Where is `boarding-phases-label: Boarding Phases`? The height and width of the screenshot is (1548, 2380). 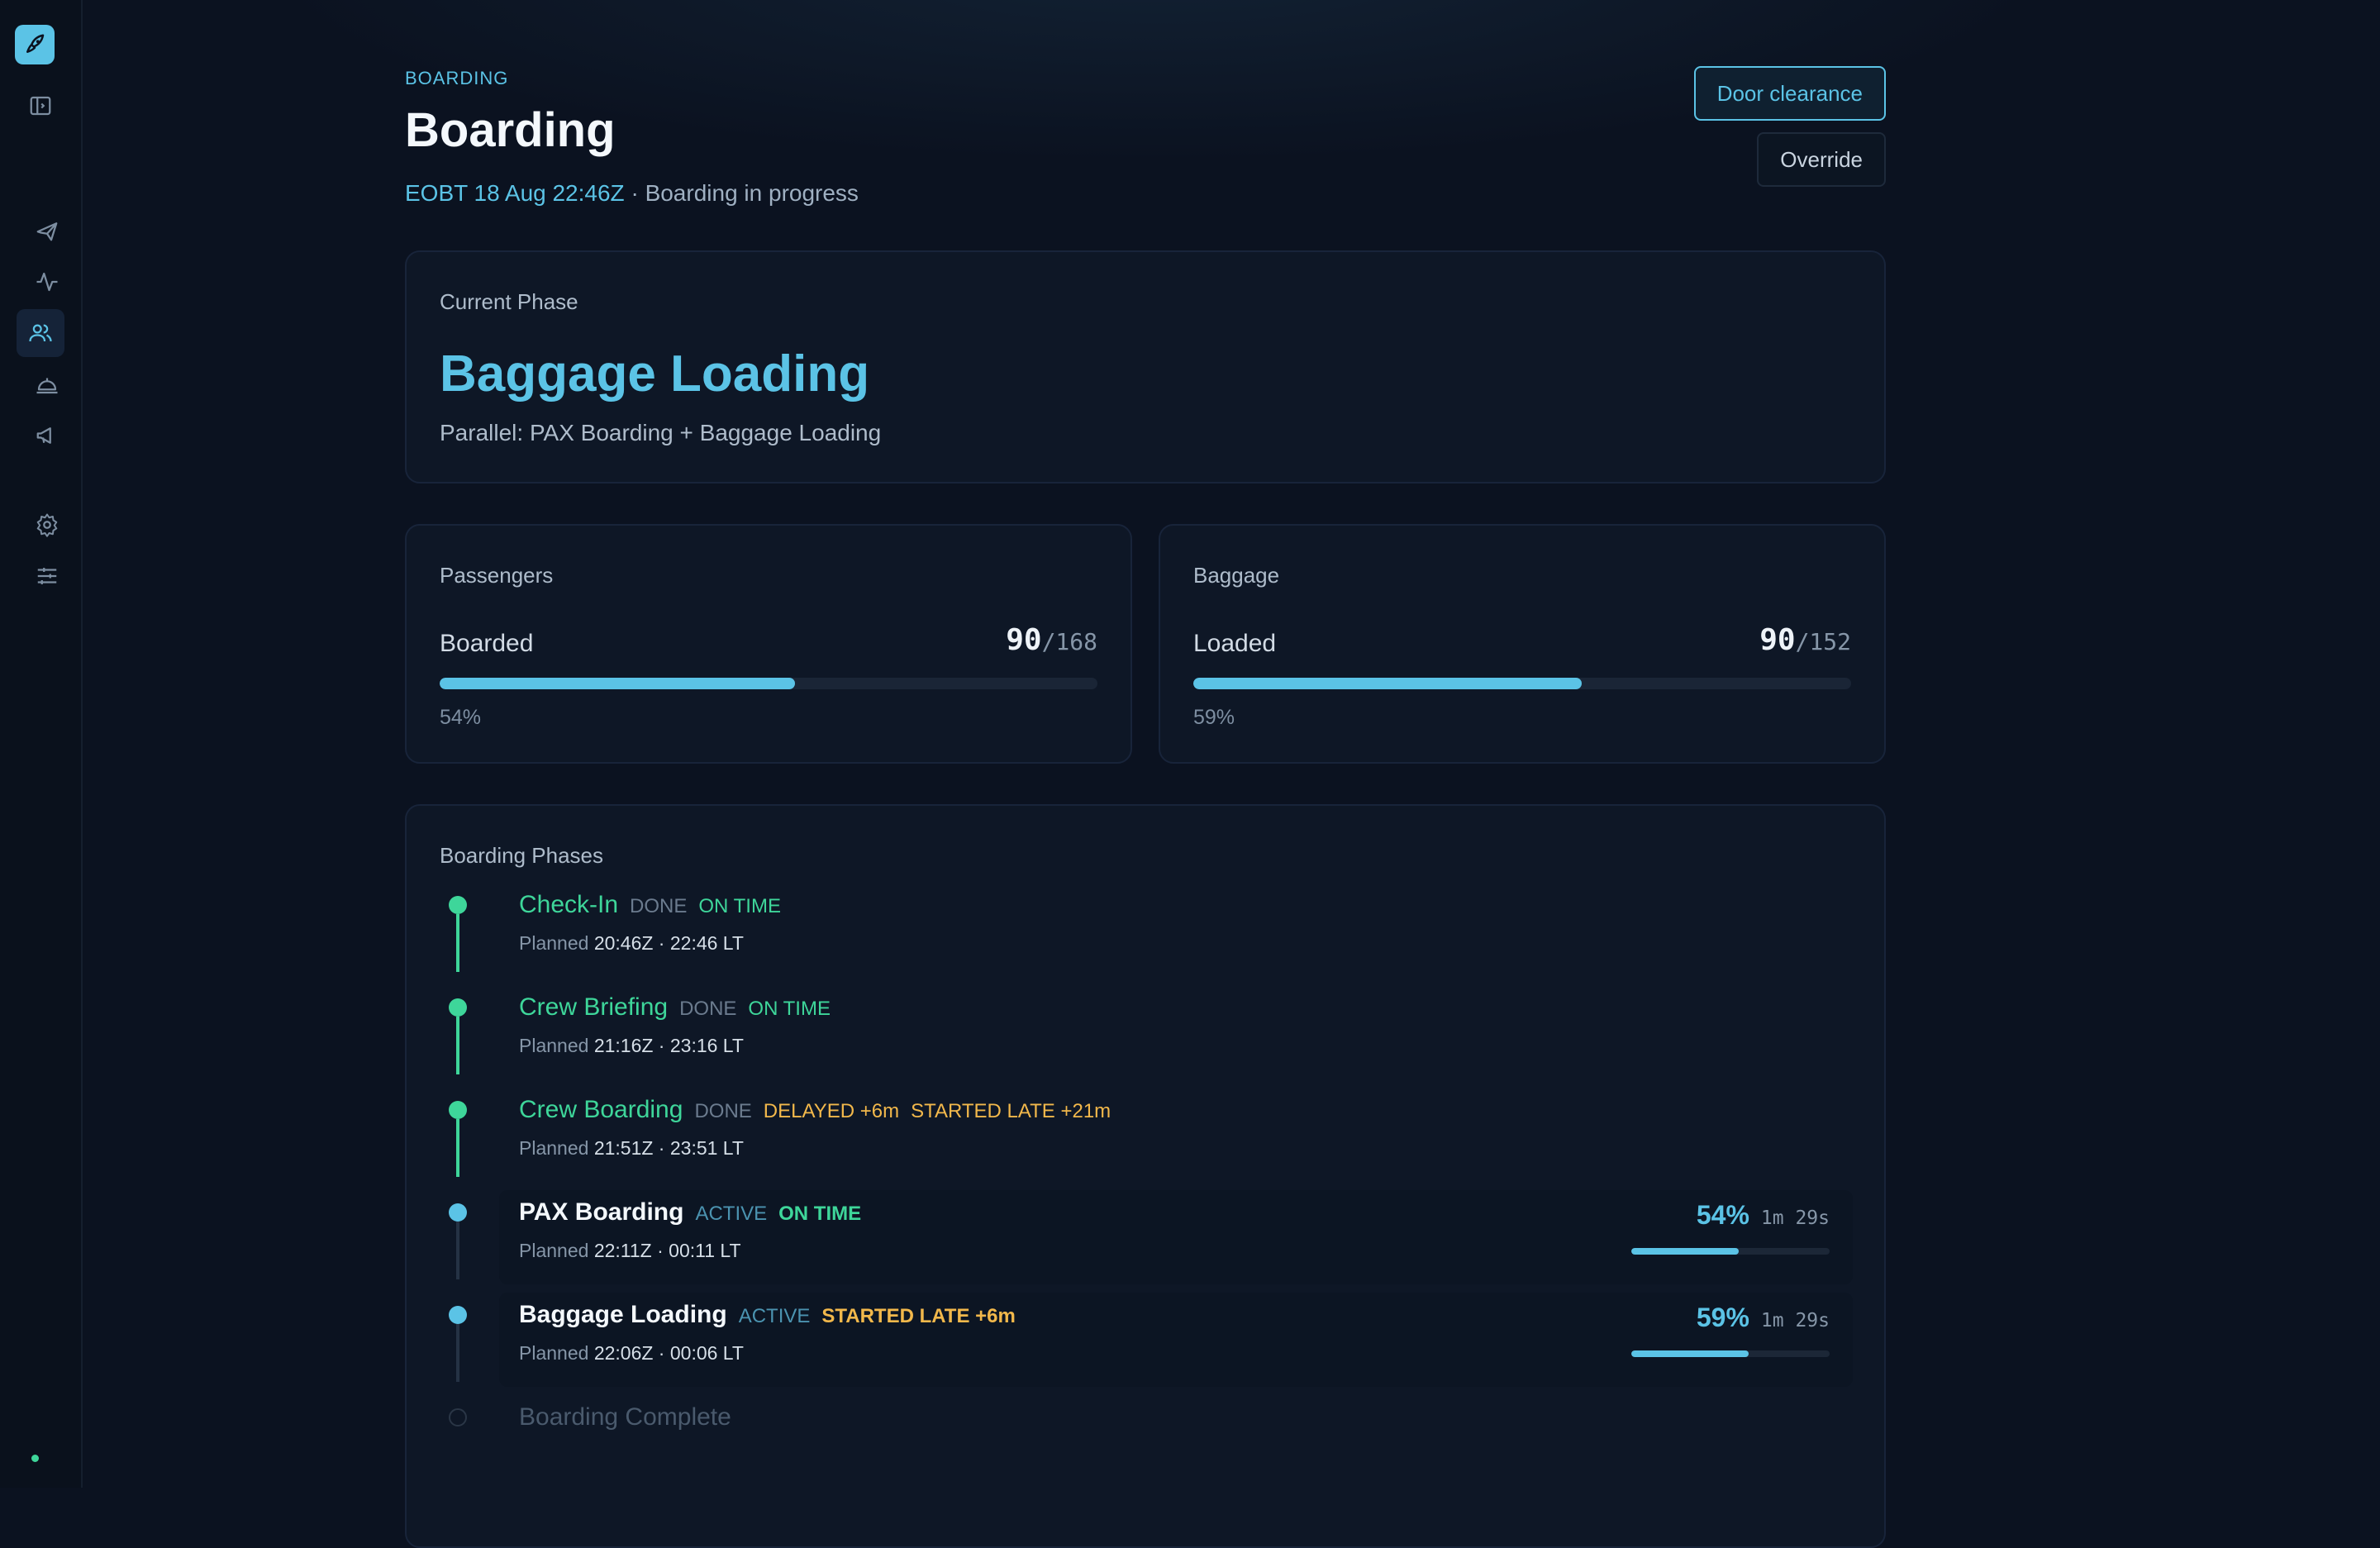
boarding-phases-label: Boarding Phases is located at coordinates (522, 855).